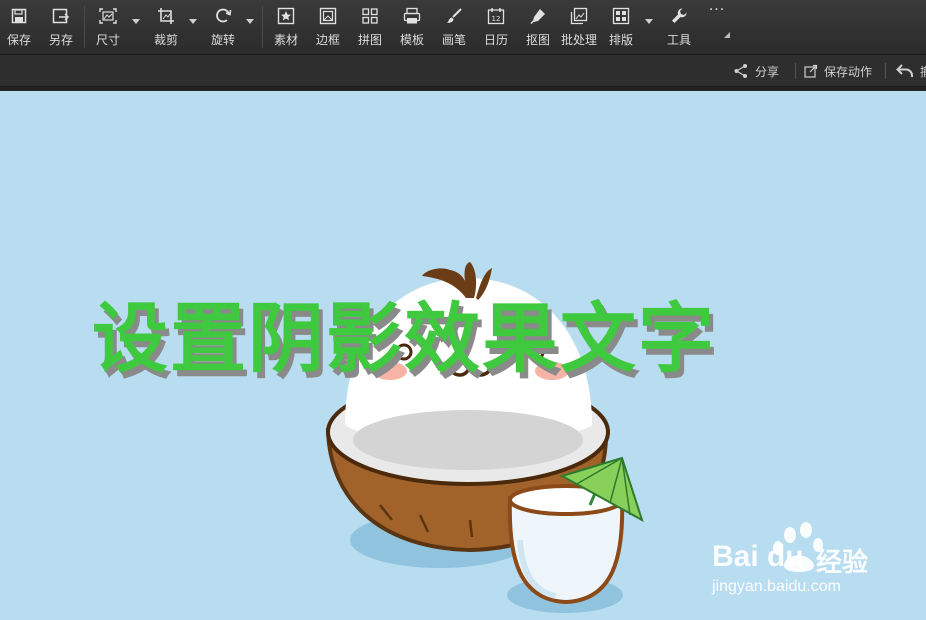 This screenshot has width=926, height=620. What do you see at coordinates (19, 27) in the screenshot?
I see `save-button: 保存` at bounding box center [19, 27].